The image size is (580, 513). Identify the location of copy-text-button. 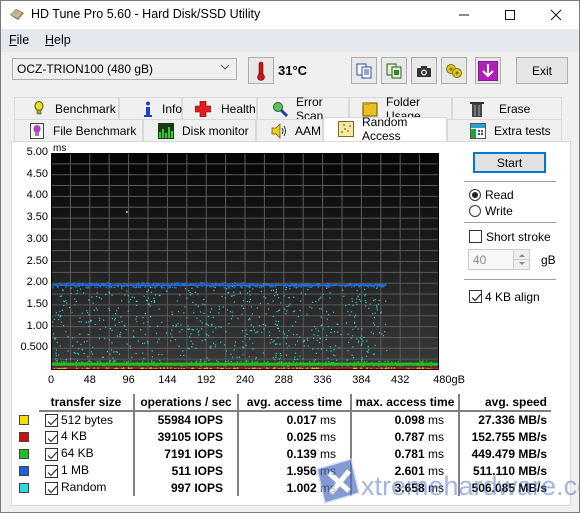
(364, 70).